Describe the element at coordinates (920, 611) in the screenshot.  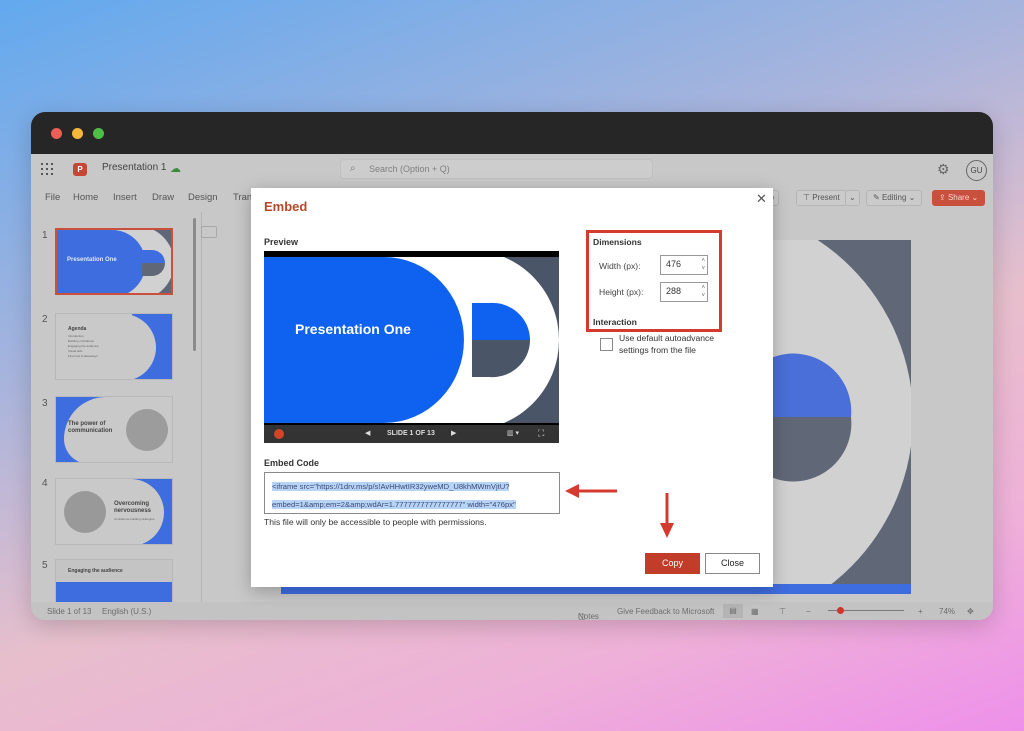
I see `zoom-in-button: +` at that location.